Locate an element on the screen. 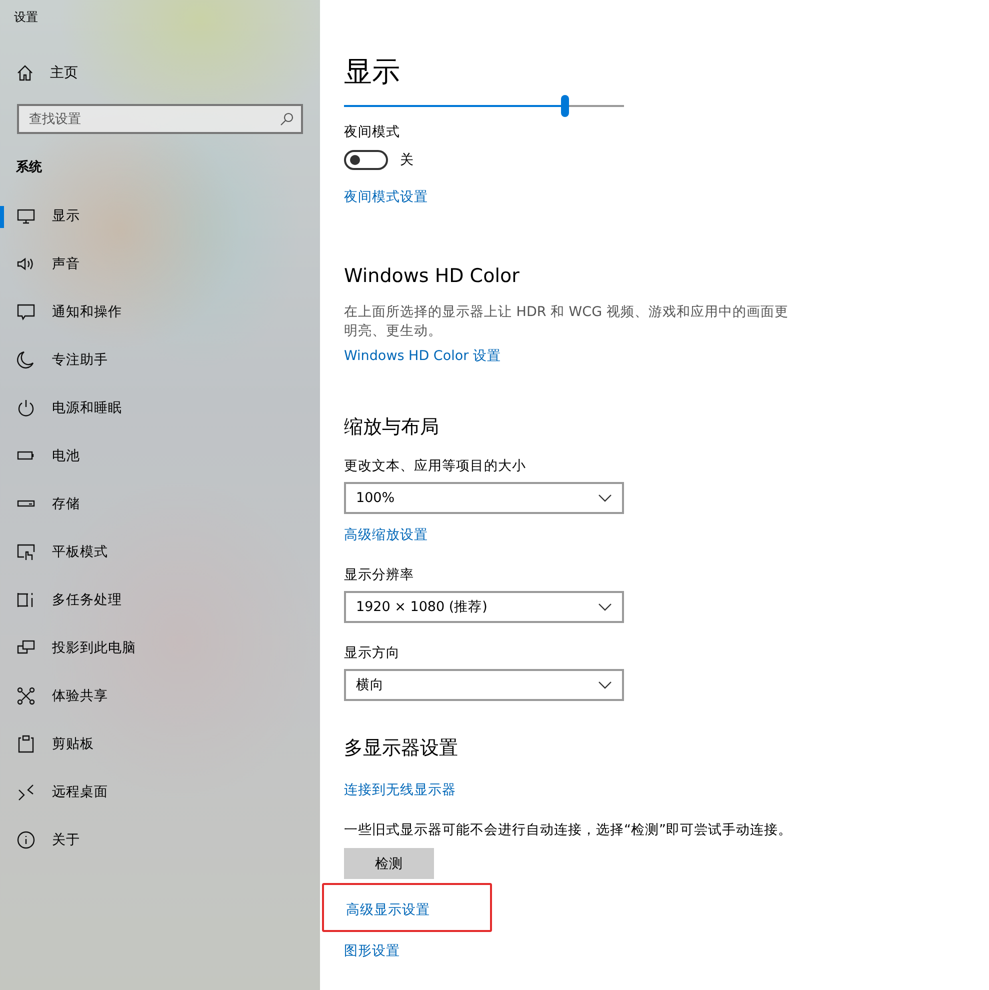  section-heading: 缩放与布局 is located at coordinates (392, 427).